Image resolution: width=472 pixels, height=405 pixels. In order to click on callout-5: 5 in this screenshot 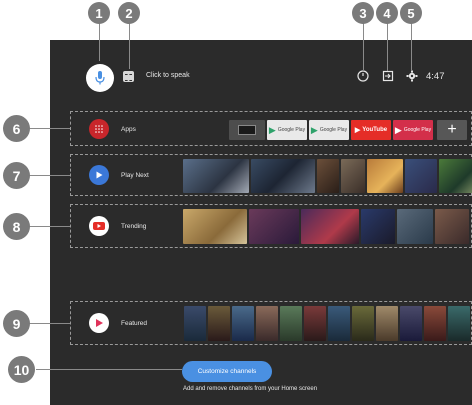, I will do `click(411, 13)`.